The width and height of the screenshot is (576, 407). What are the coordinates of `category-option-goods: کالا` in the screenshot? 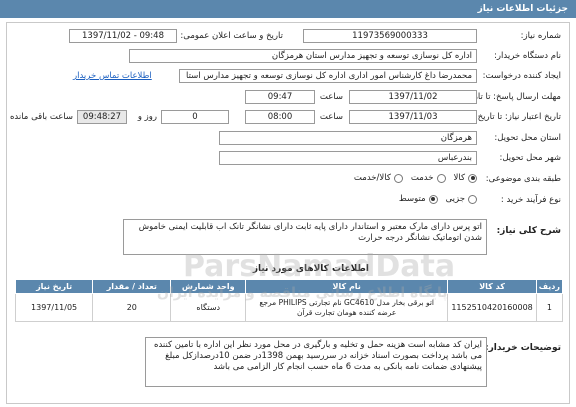 It's located at (465, 178).